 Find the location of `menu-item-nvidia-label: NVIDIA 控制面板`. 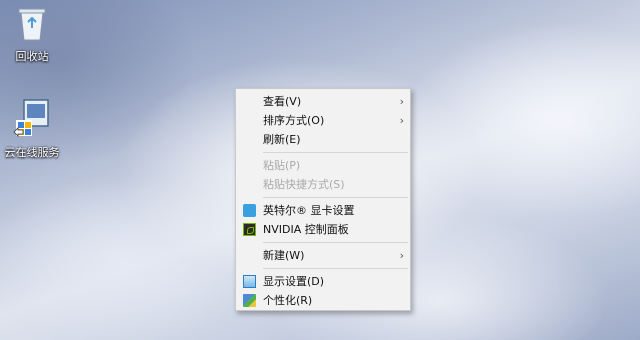

menu-item-nvidia-label: NVIDIA 控制面板 is located at coordinates (306, 229).